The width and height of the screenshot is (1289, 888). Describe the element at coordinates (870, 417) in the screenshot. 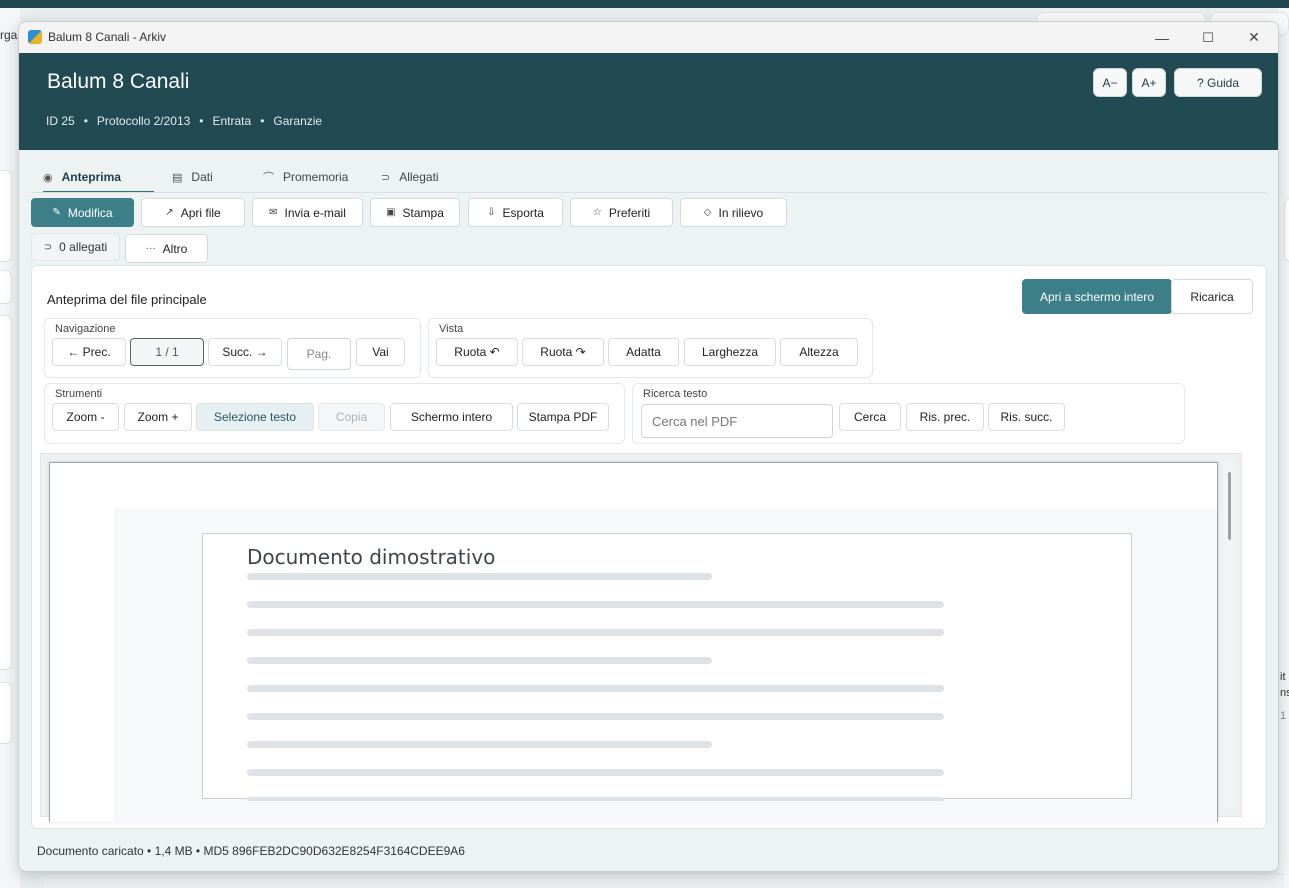

I see `search-button: Cerca` at that location.